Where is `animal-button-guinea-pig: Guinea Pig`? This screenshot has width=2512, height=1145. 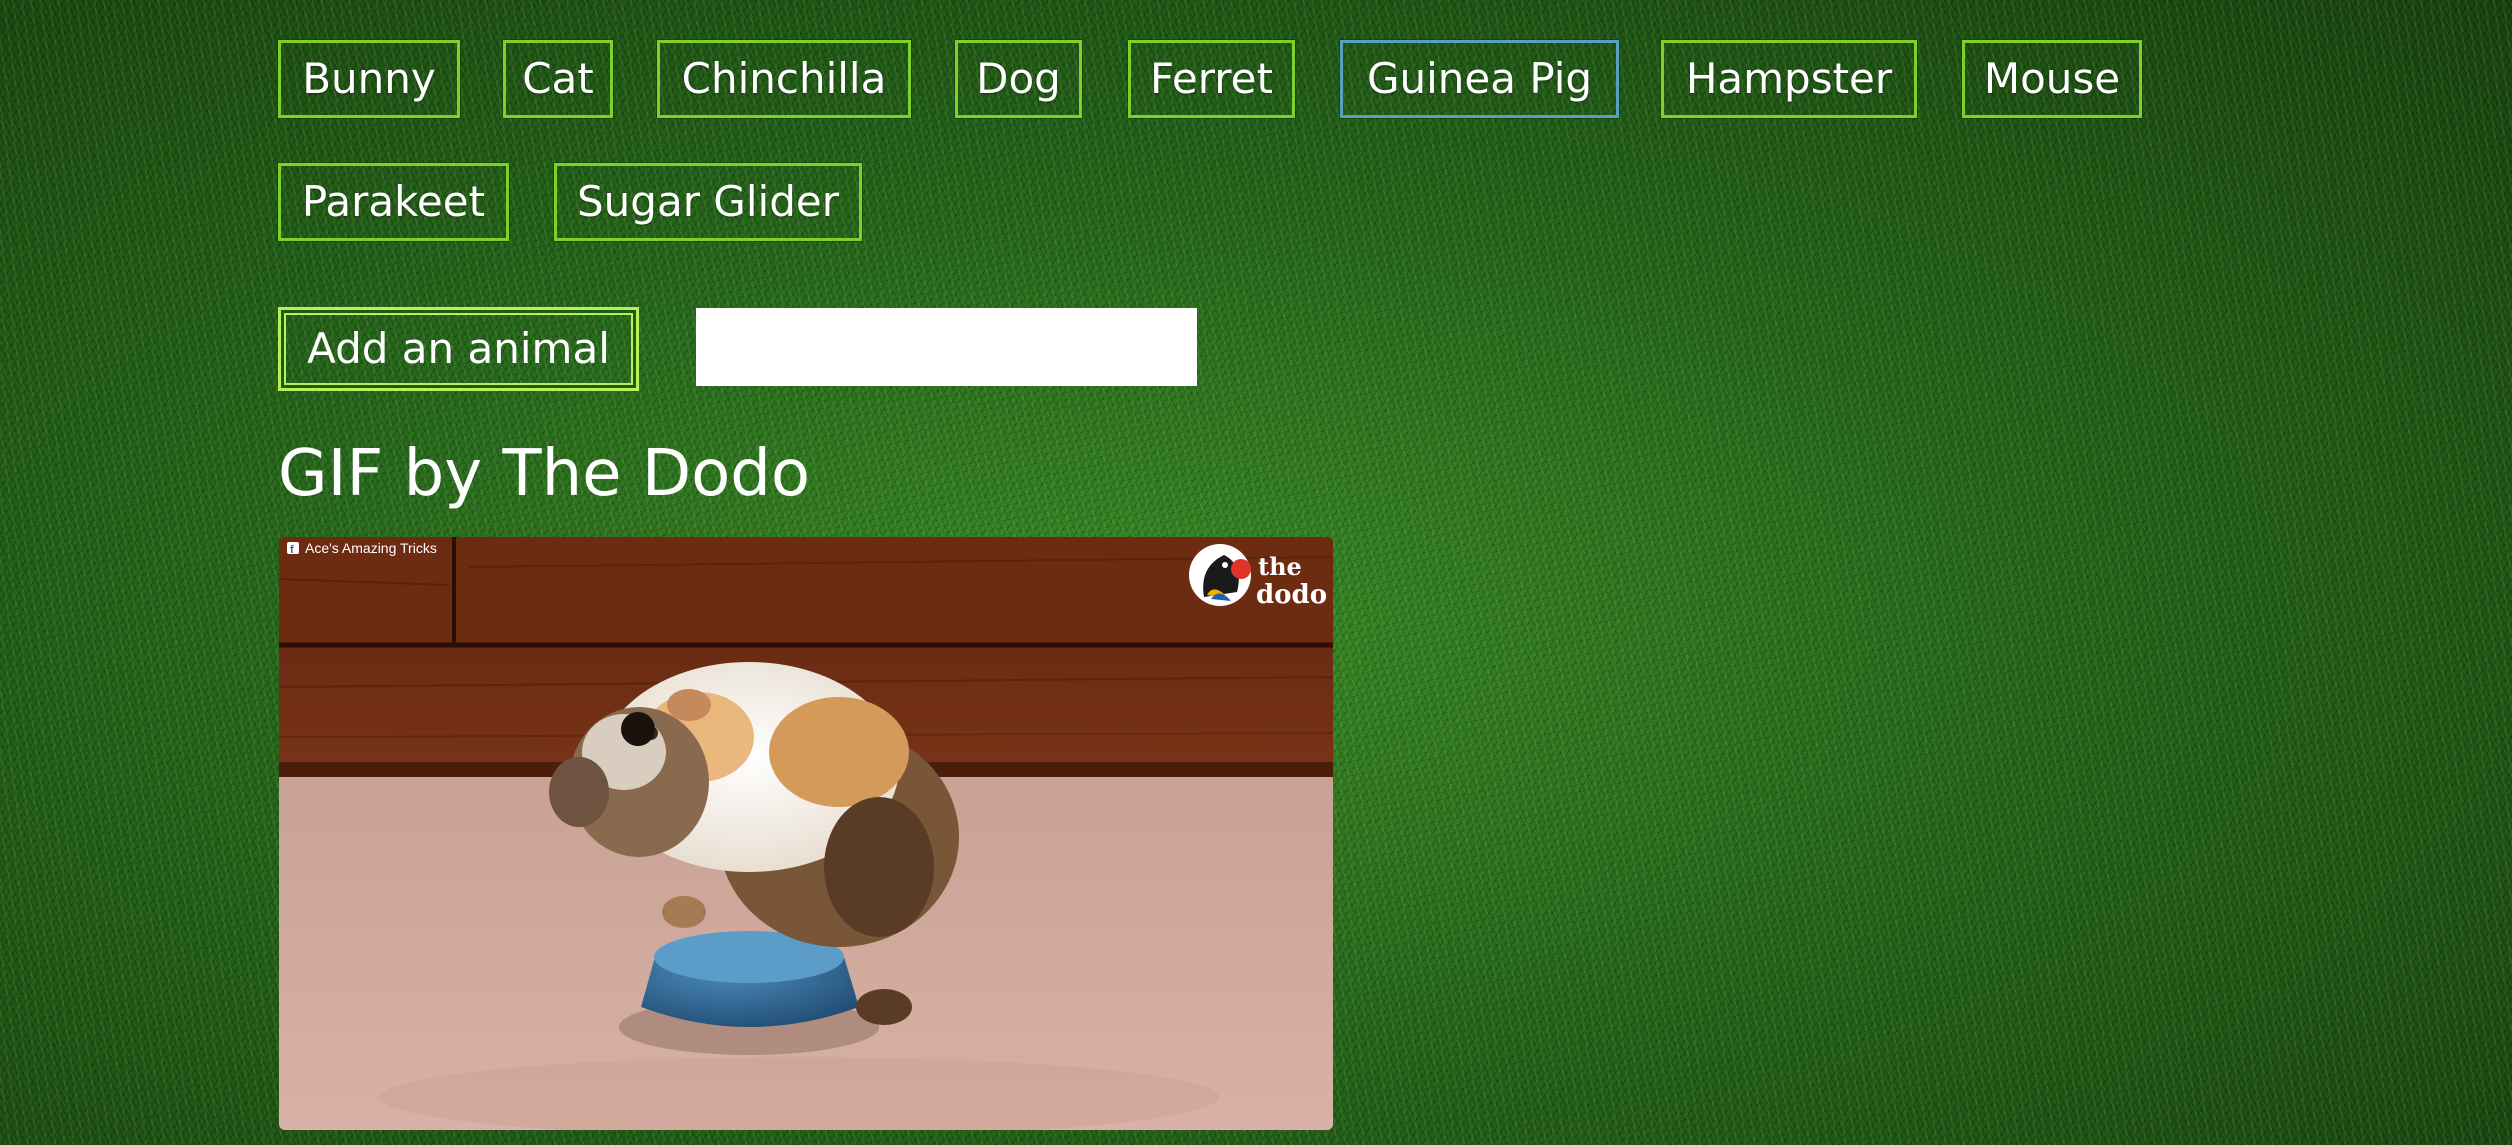
animal-button-guinea-pig: Guinea Pig is located at coordinates (1479, 79).